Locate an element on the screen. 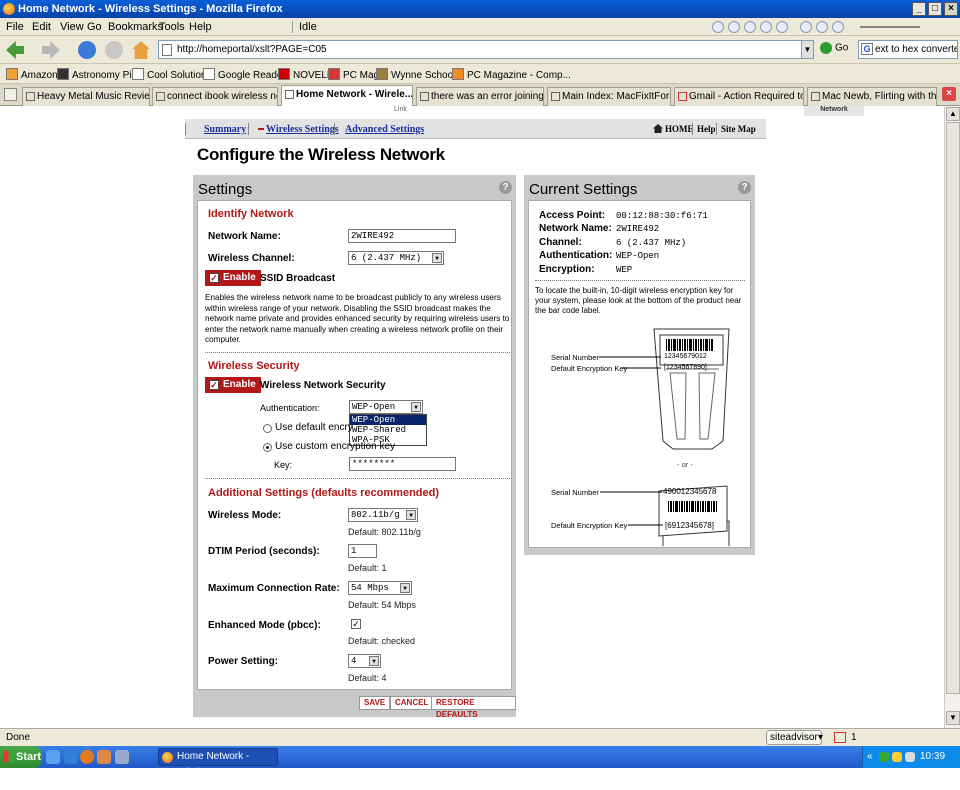  stop-icon is located at coordinates (114, 50).